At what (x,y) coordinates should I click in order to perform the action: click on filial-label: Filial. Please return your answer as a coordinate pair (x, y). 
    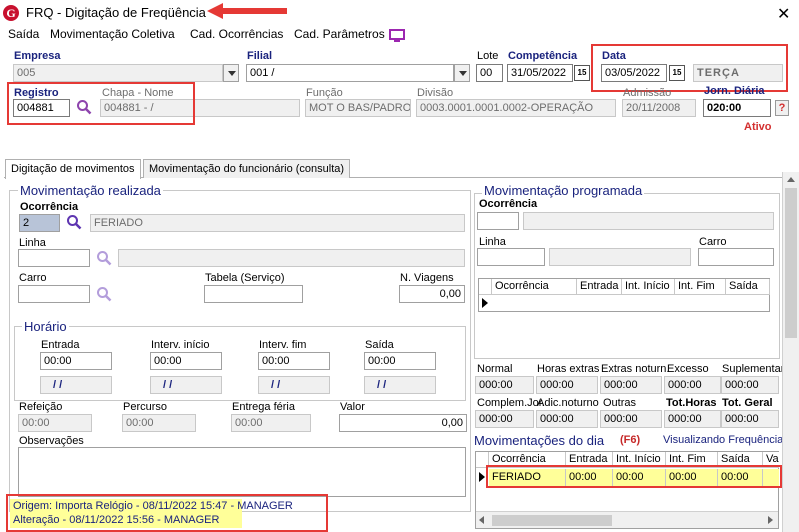
    Looking at the image, I should click on (260, 56).